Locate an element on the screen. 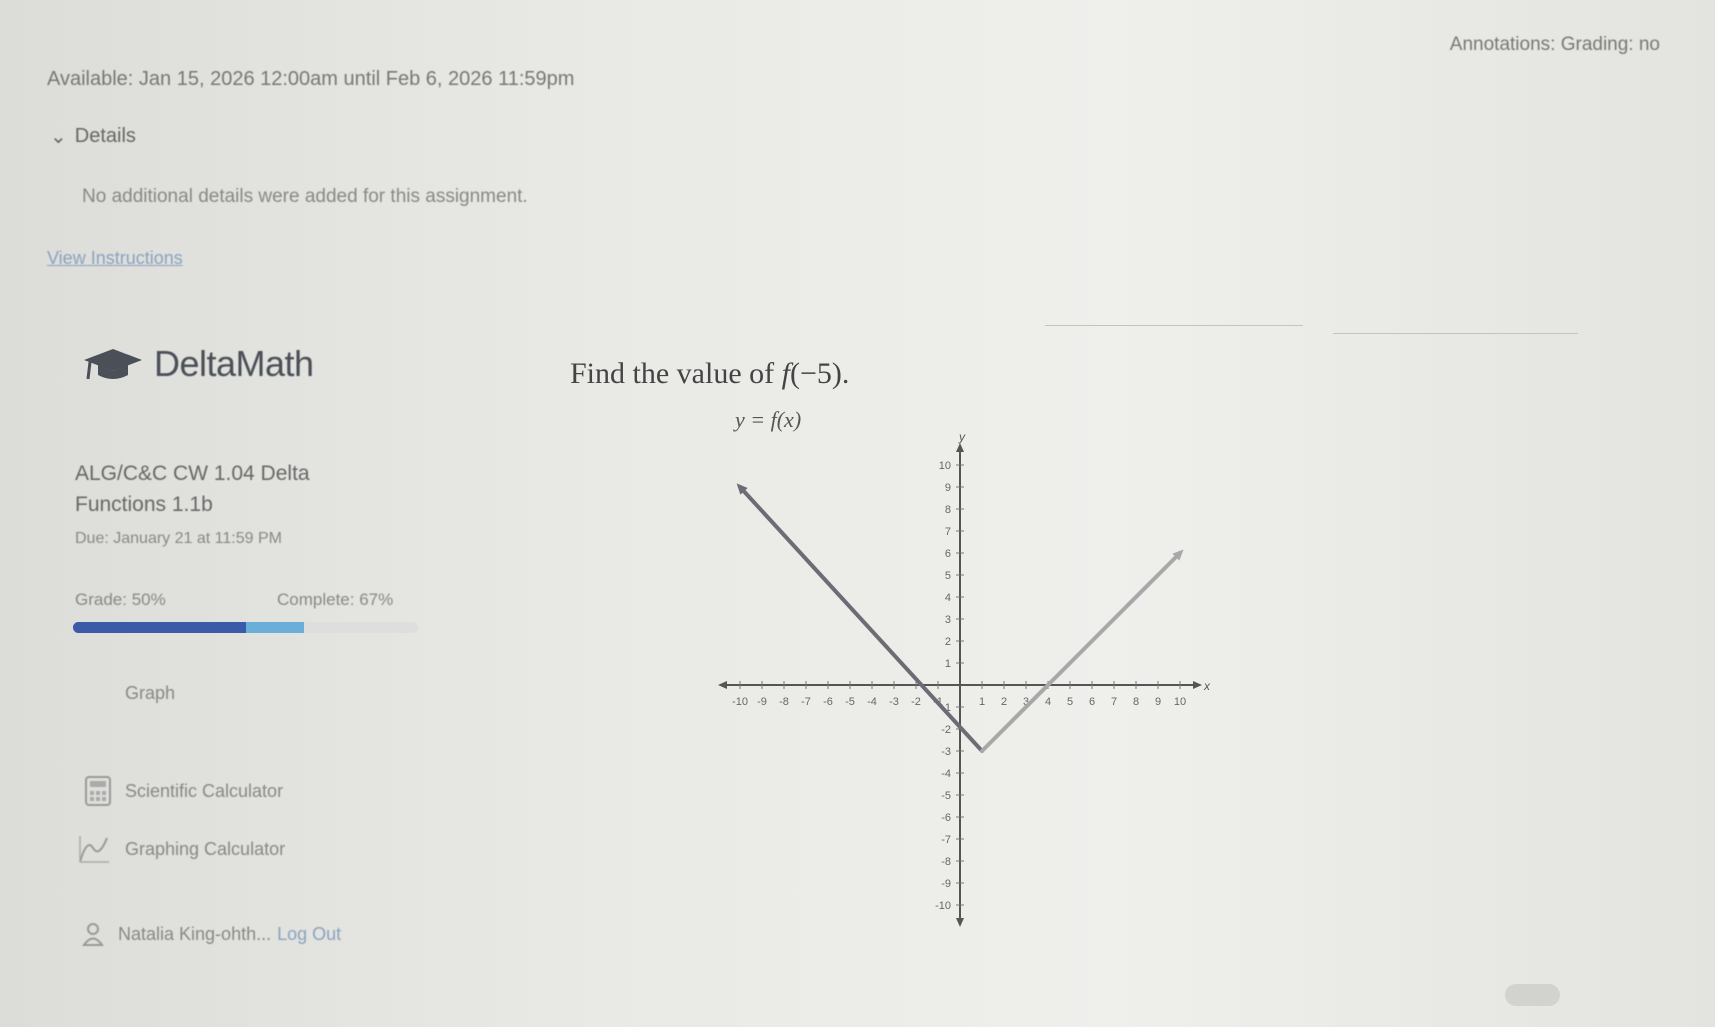 The width and height of the screenshot is (1715, 1027). corner-button is located at coordinates (1532, 995).